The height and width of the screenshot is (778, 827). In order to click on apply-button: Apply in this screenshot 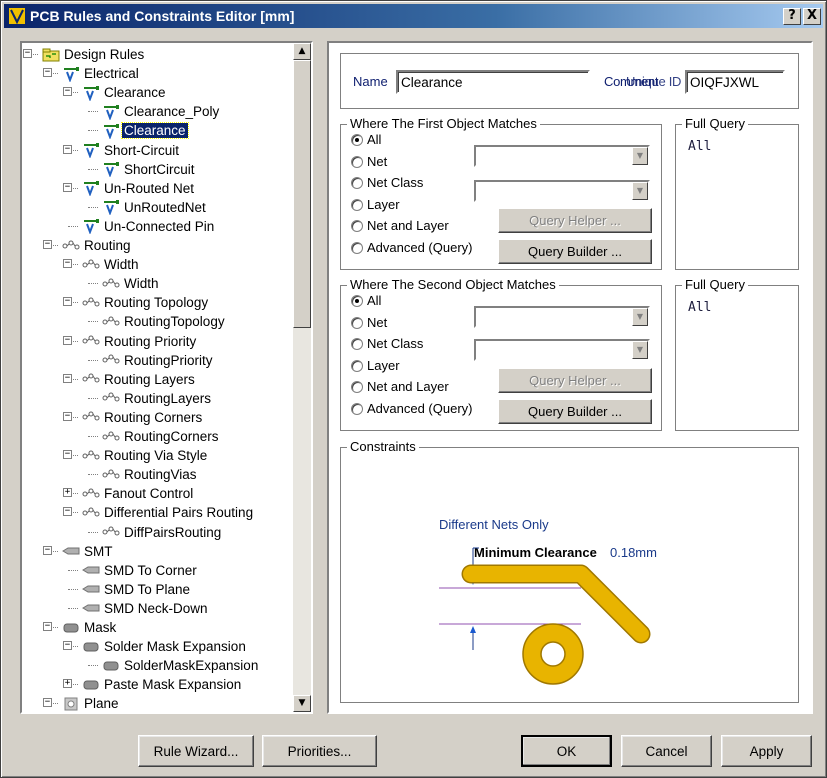, I will do `click(766, 751)`.